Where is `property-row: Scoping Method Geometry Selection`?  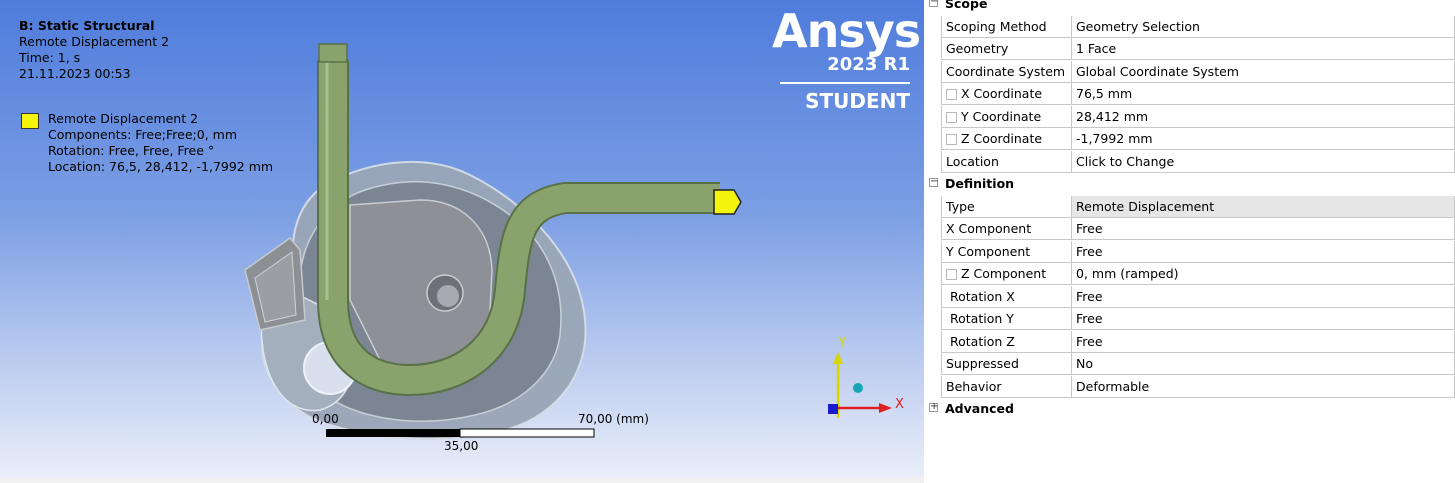
property-row: Scoping Method Geometry Selection is located at coordinates (1191, 26).